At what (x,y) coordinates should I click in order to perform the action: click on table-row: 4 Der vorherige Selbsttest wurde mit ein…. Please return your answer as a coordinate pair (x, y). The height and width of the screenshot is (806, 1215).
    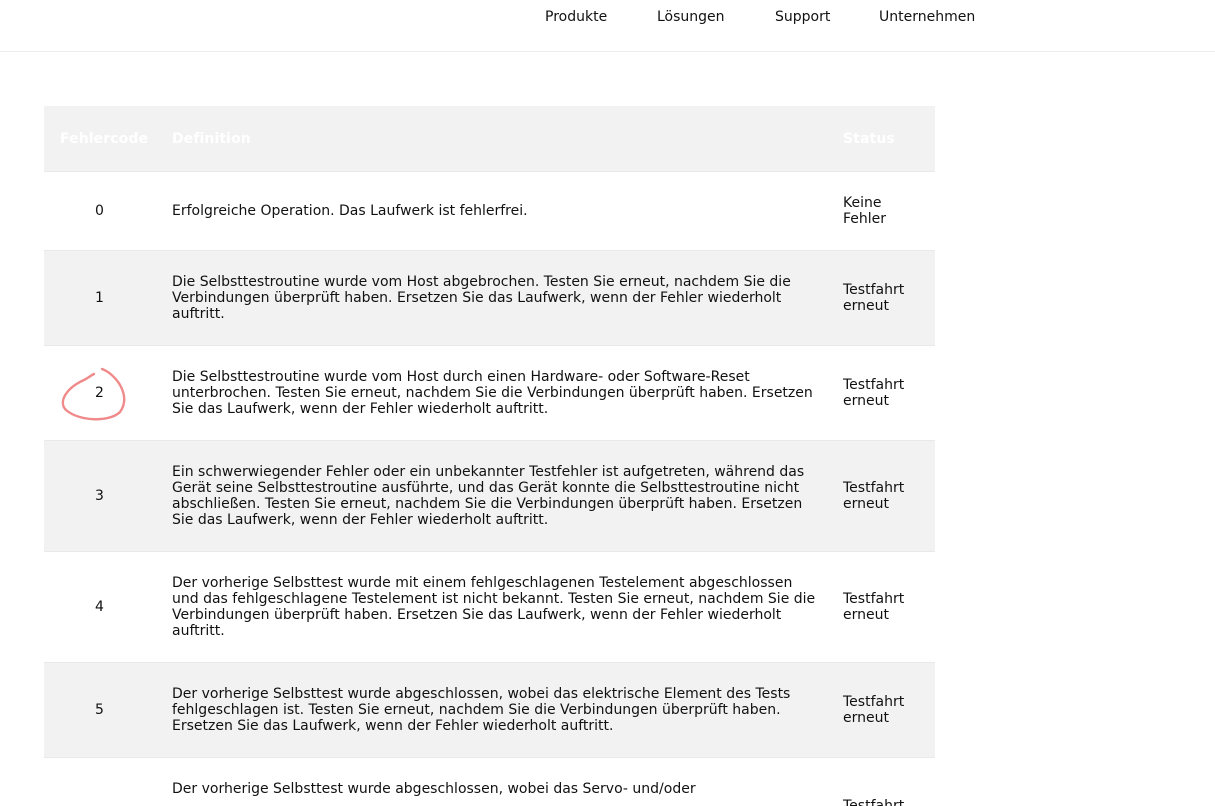
    Looking at the image, I should click on (489, 607).